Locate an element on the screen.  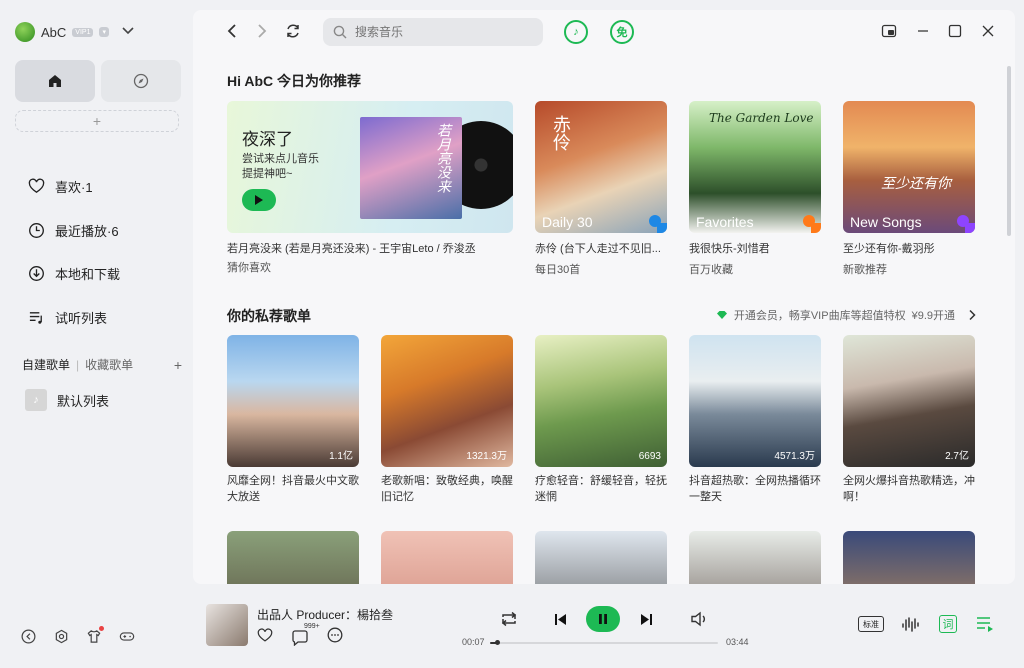
playlist-icon is located at coordinates (35, 317).